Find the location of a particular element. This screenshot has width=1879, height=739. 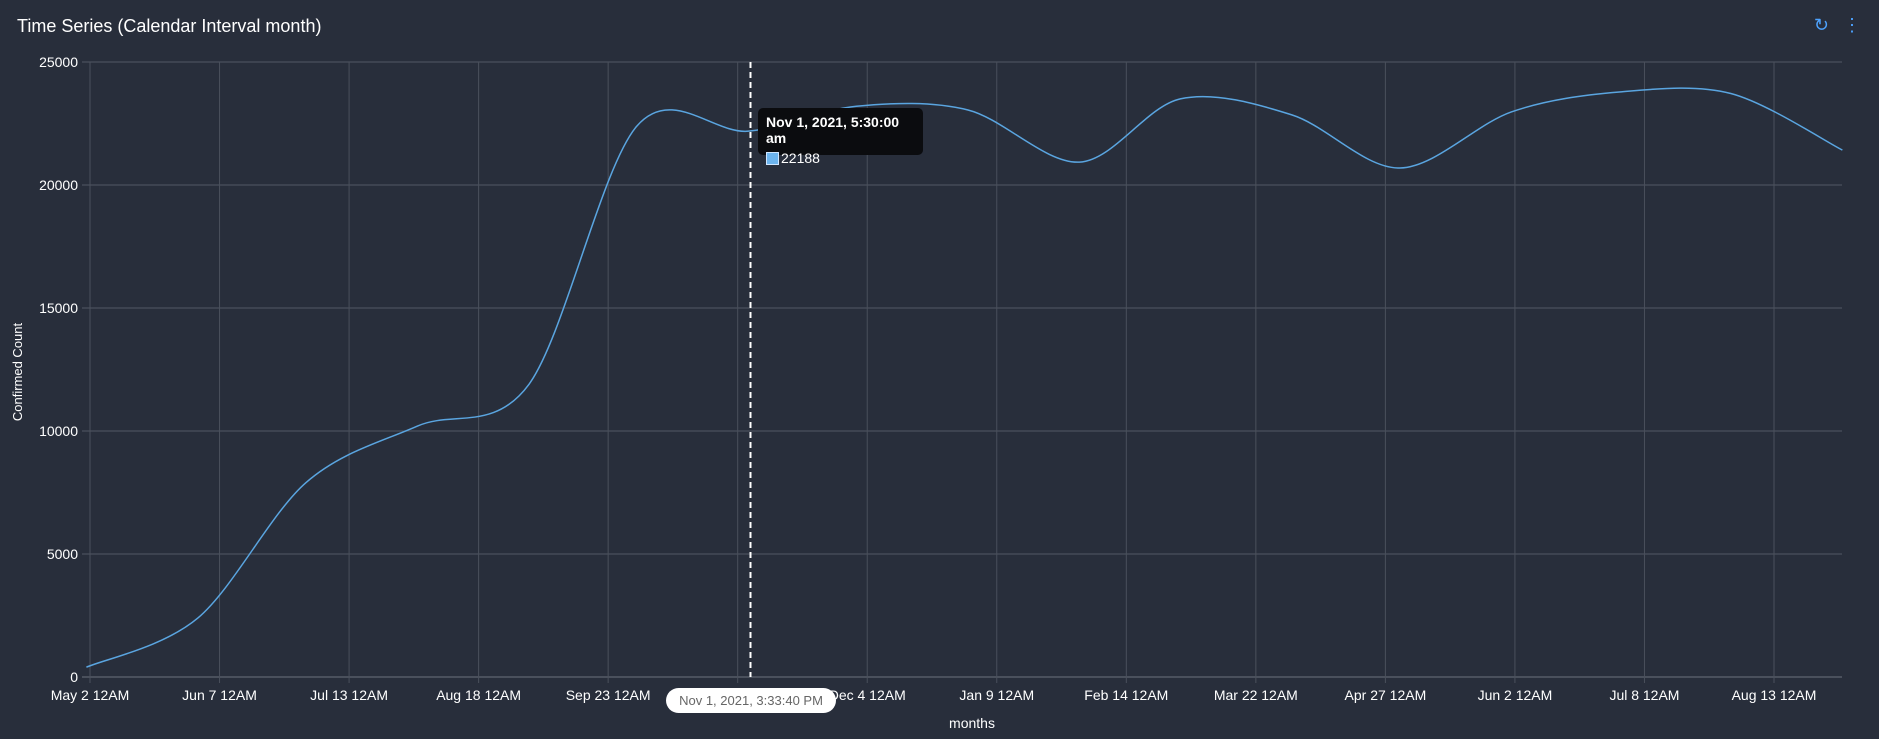

x-tick-label: Dec 4 12AM is located at coordinates (867, 695).